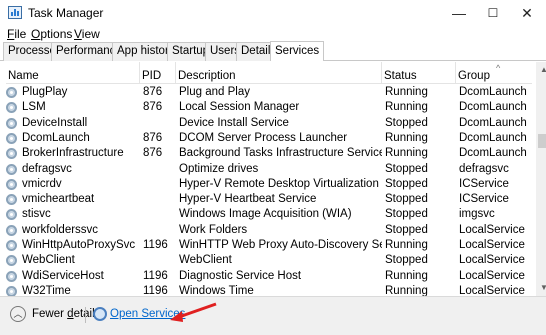 The width and height of the screenshot is (546, 335). What do you see at coordinates (58, 199) in the screenshot?
I see `service-name: vmicheartbeat` at bounding box center [58, 199].